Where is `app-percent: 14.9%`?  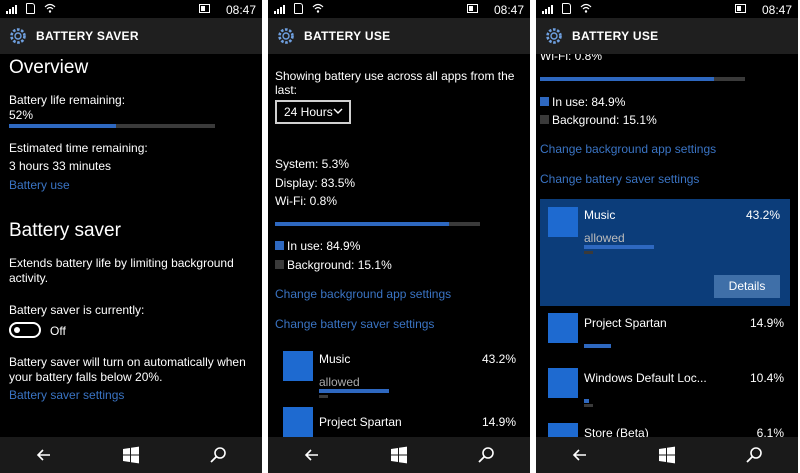 app-percent: 14.9% is located at coordinates (766, 323).